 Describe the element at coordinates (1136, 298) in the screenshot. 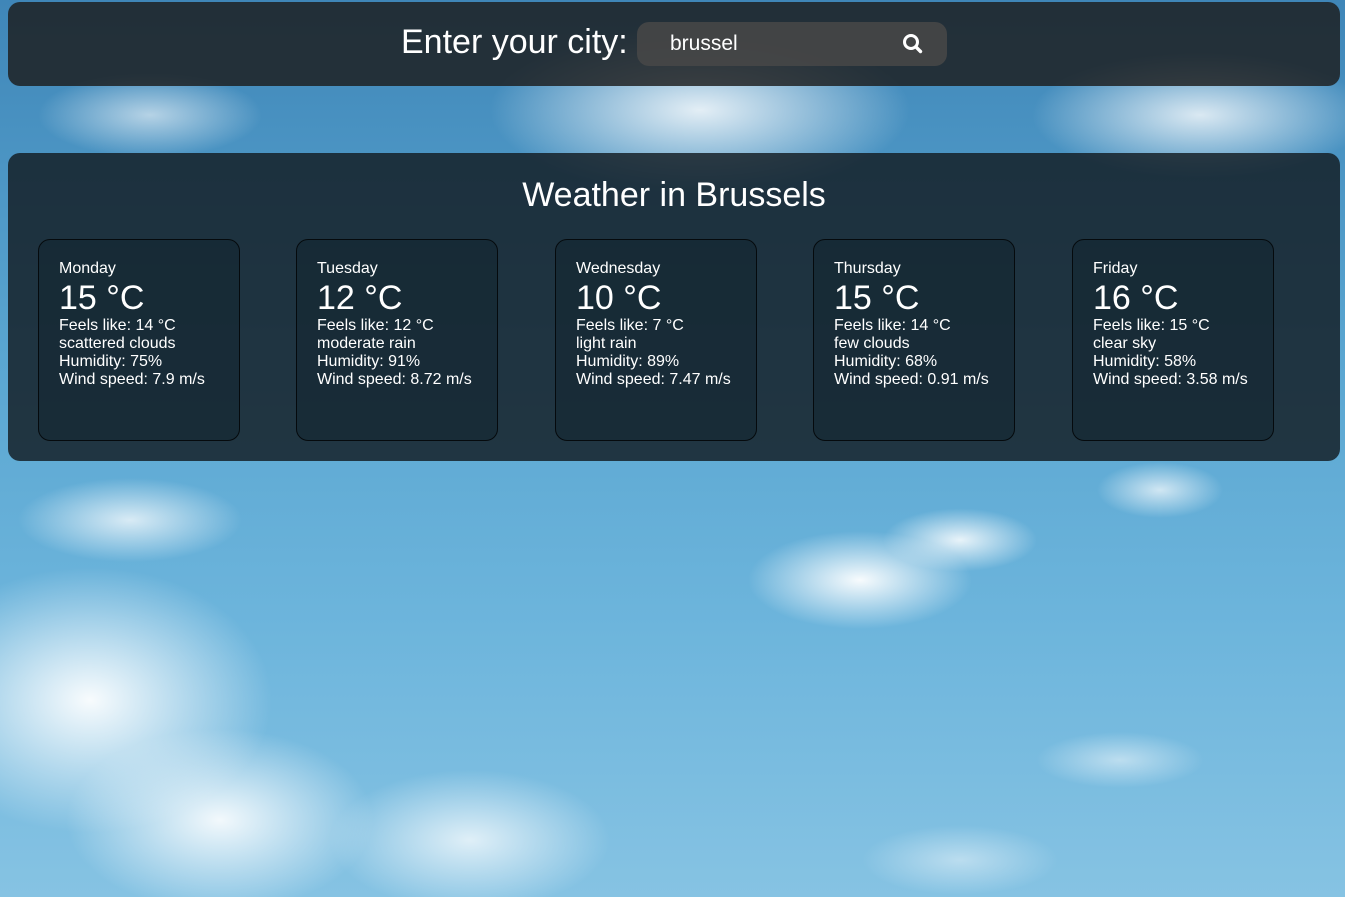

I see `forecast-temp: 16 °C` at that location.